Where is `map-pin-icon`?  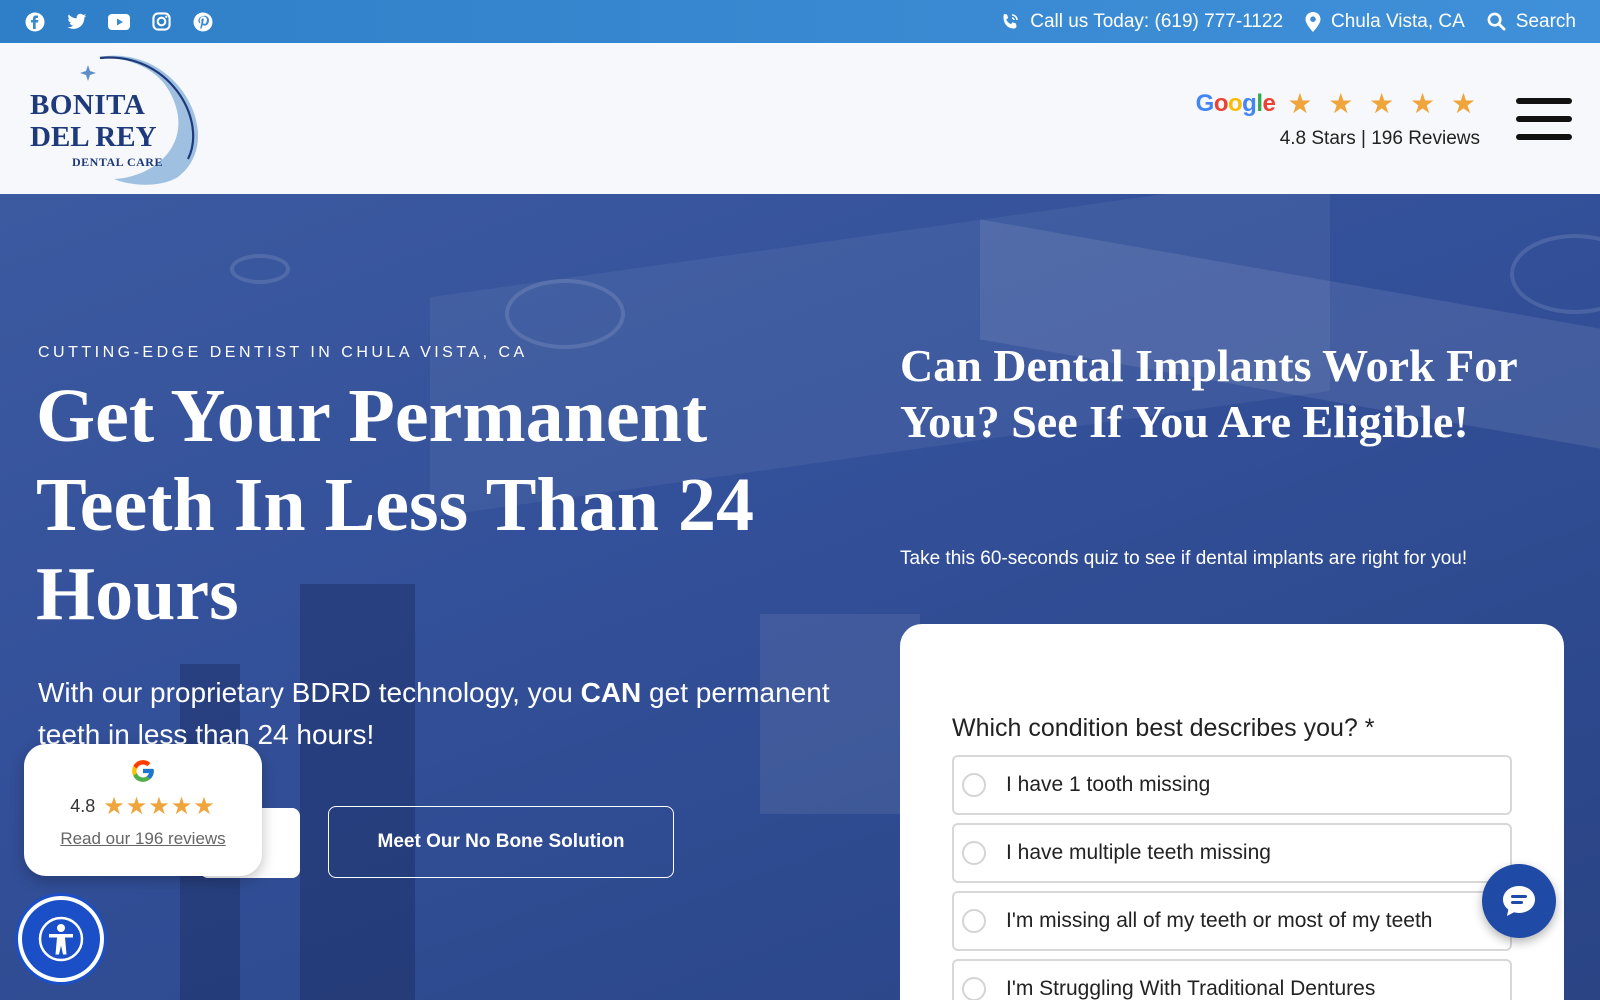
map-pin-icon is located at coordinates (1313, 21).